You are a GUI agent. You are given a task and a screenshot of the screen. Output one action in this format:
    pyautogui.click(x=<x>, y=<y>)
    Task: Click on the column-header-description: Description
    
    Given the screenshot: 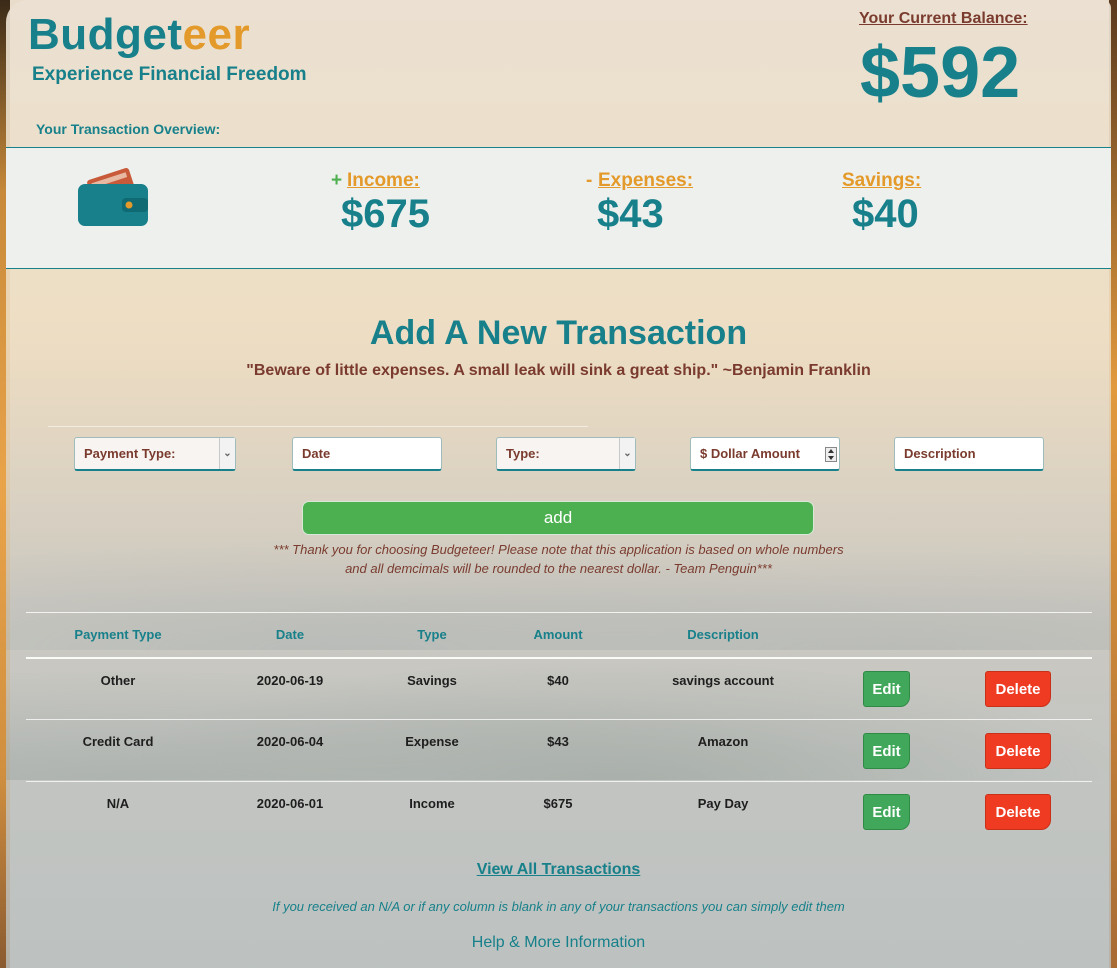 What is the action you would take?
    pyautogui.click(x=723, y=634)
    